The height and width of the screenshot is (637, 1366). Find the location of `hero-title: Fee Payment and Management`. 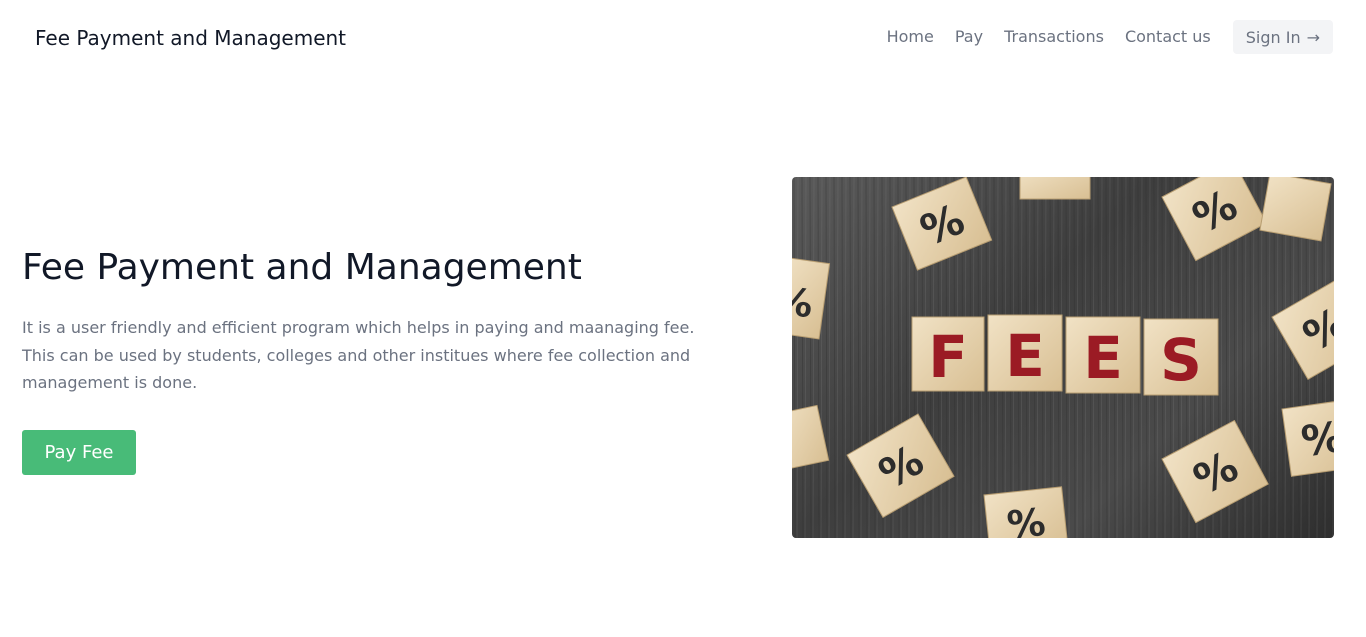

hero-title: Fee Payment and Management is located at coordinates (302, 267).